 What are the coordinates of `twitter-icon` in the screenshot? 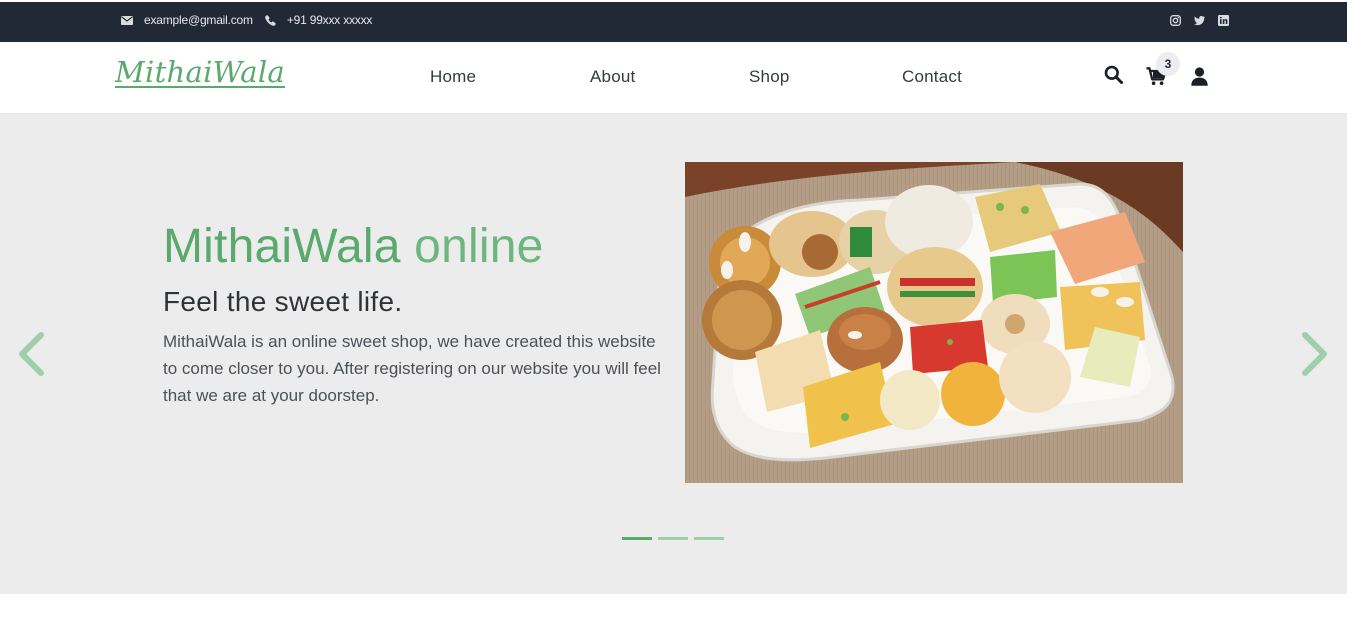 It's located at (1199, 20).